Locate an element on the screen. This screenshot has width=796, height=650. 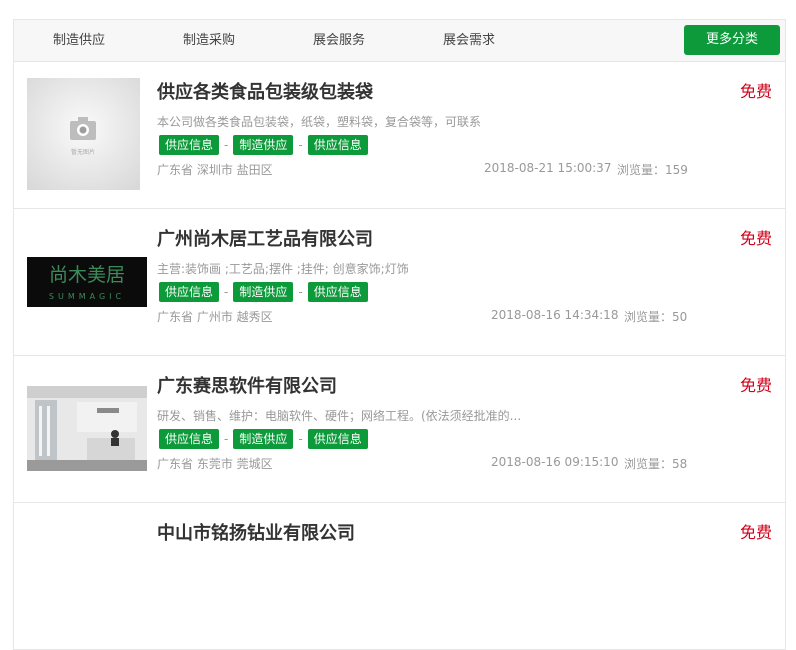
office-photo is located at coordinates (87, 428).